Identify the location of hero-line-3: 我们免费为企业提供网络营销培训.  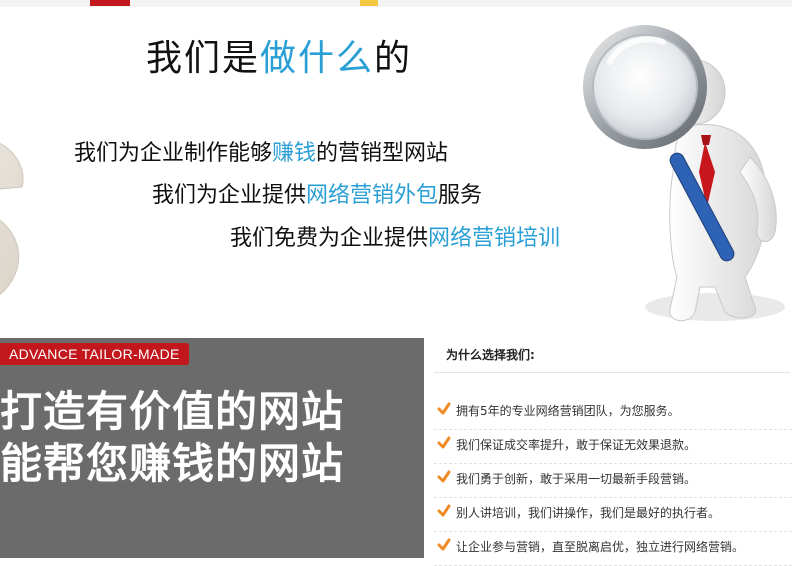
(395, 238).